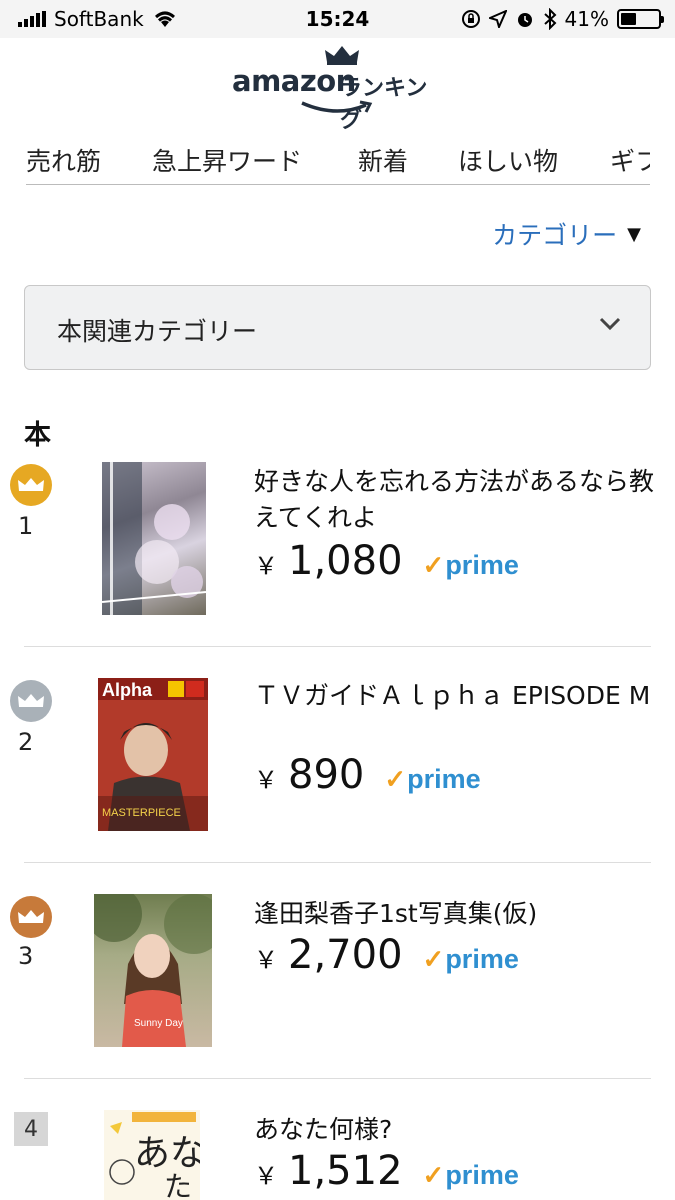 Image resolution: width=675 pixels, height=1200 pixels. Describe the element at coordinates (470, 19) in the screenshot. I see `rotation-lock-icon` at that location.